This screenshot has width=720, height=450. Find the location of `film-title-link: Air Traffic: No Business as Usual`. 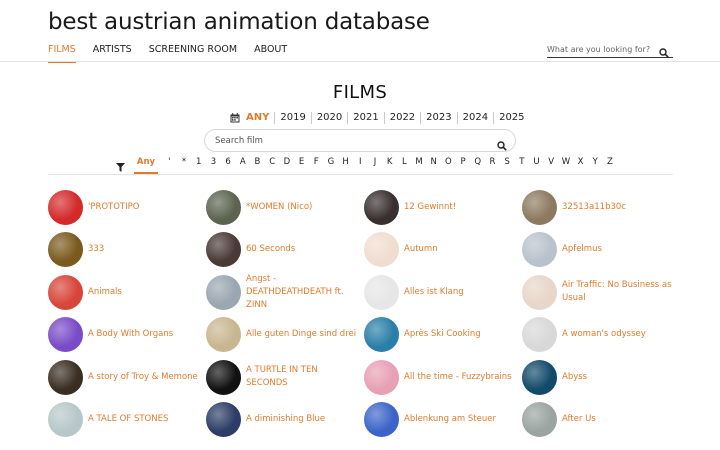

film-title-link: Air Traffic: No Business as Usual is located at coordinates (618, 292).